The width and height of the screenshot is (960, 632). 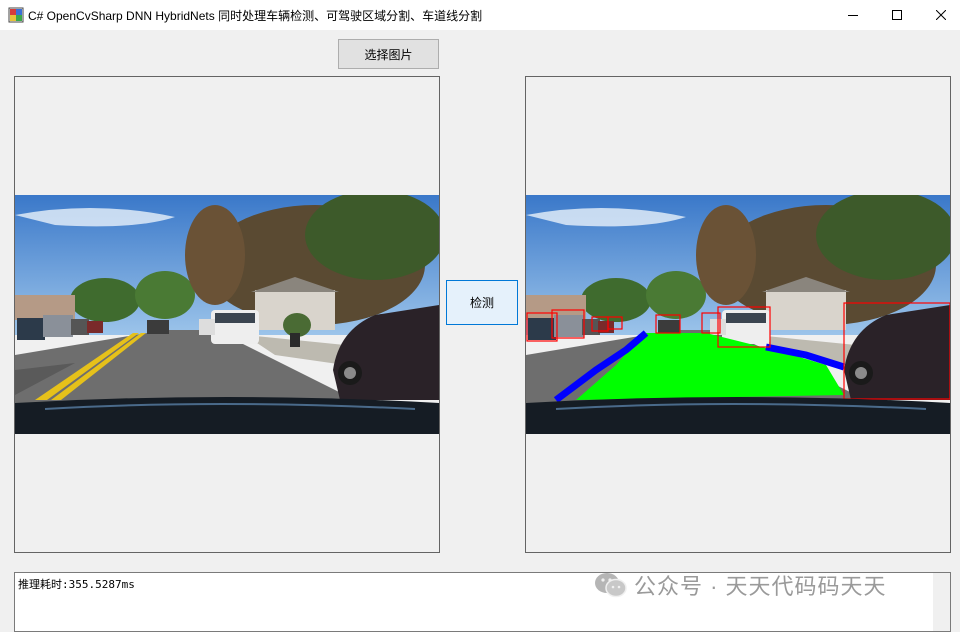 I want to click on detect-button: 检测, so click(x=482, y=302).